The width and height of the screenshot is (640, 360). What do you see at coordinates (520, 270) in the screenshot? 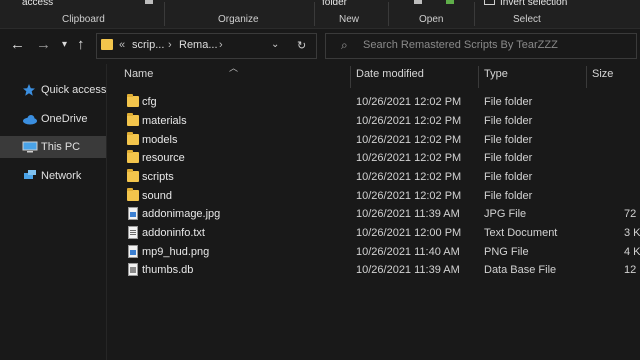
I see `file-type: Data Base File` at bounding box center [520, 270].